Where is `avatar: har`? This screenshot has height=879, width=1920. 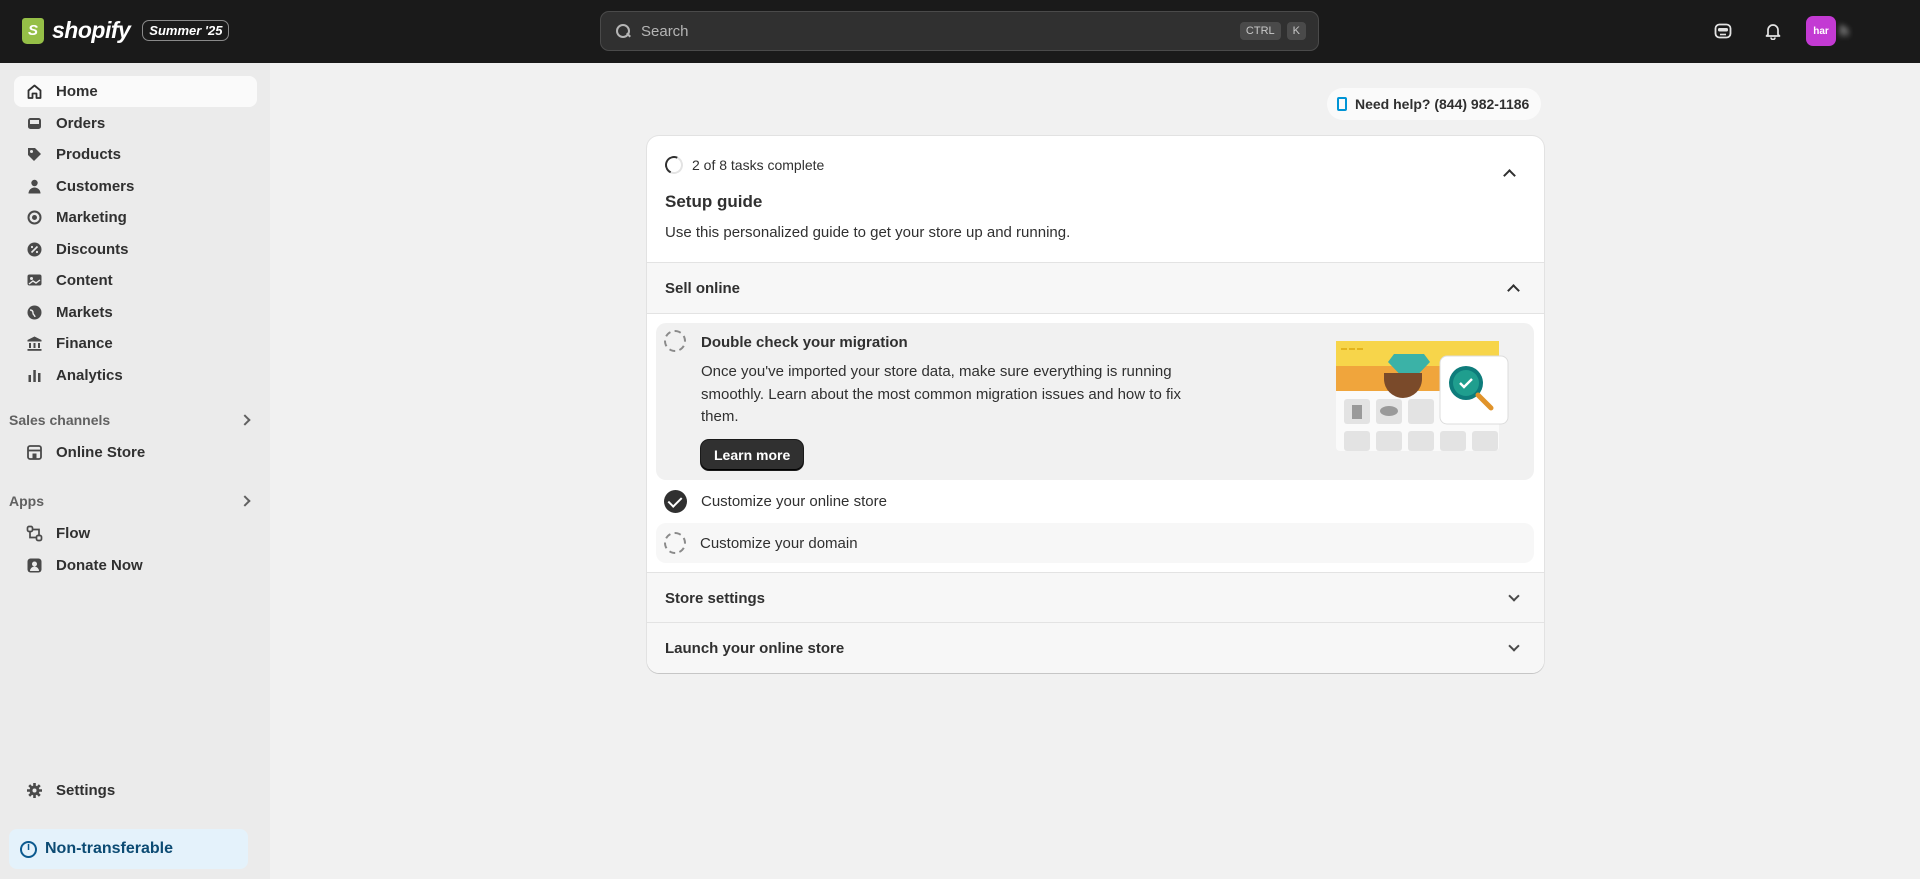
avatar: har is located at coordinates (1821, 31).